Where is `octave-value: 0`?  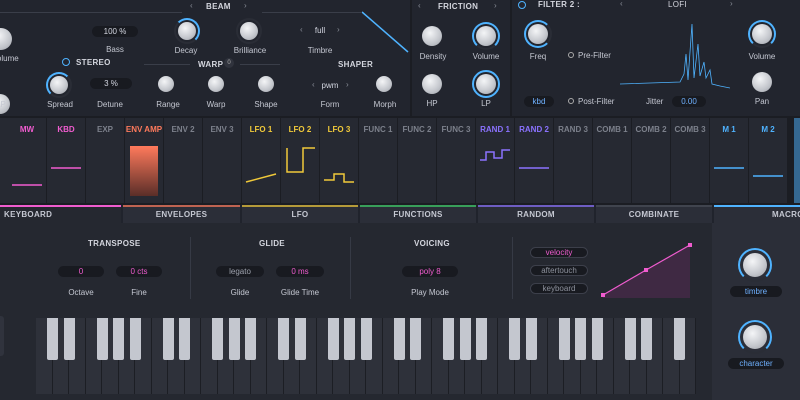 octave-value: 0 is located at coordinates (81, 271).